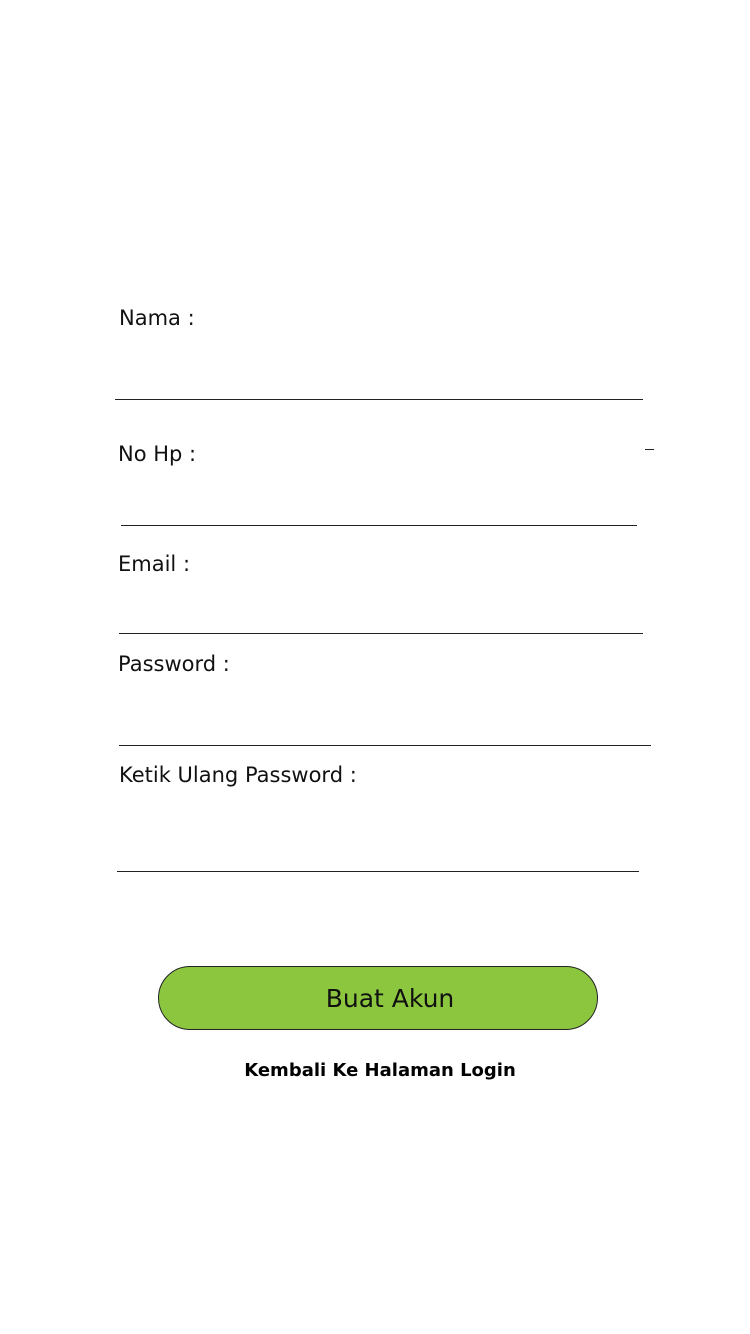 Image resolution: width=750 pixels, height=1334 pixels. I want to click on phone-input, so click(379, 503).